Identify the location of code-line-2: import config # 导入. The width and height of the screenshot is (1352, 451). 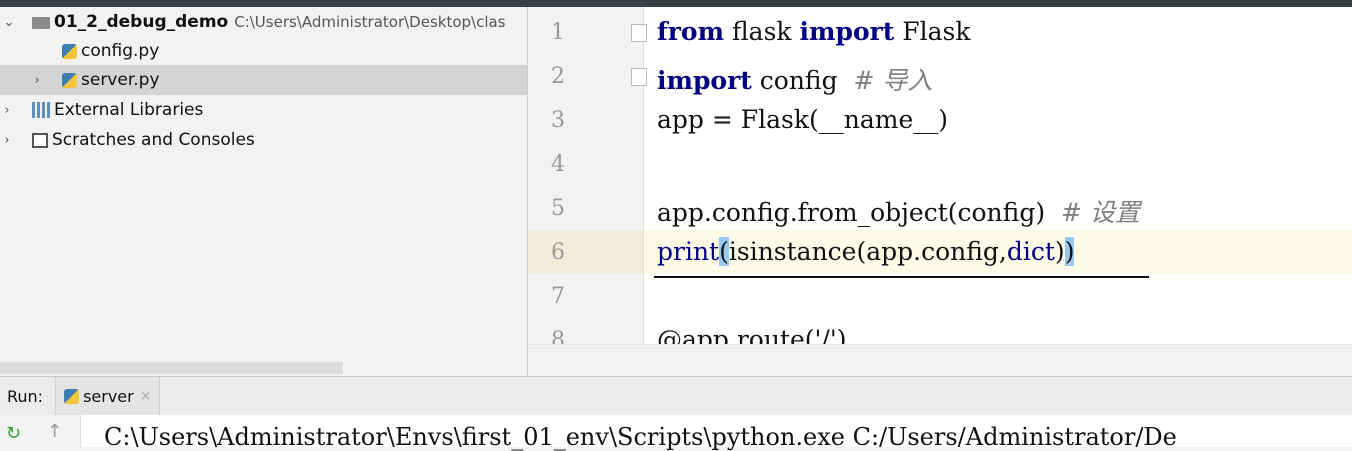
(794, 79).